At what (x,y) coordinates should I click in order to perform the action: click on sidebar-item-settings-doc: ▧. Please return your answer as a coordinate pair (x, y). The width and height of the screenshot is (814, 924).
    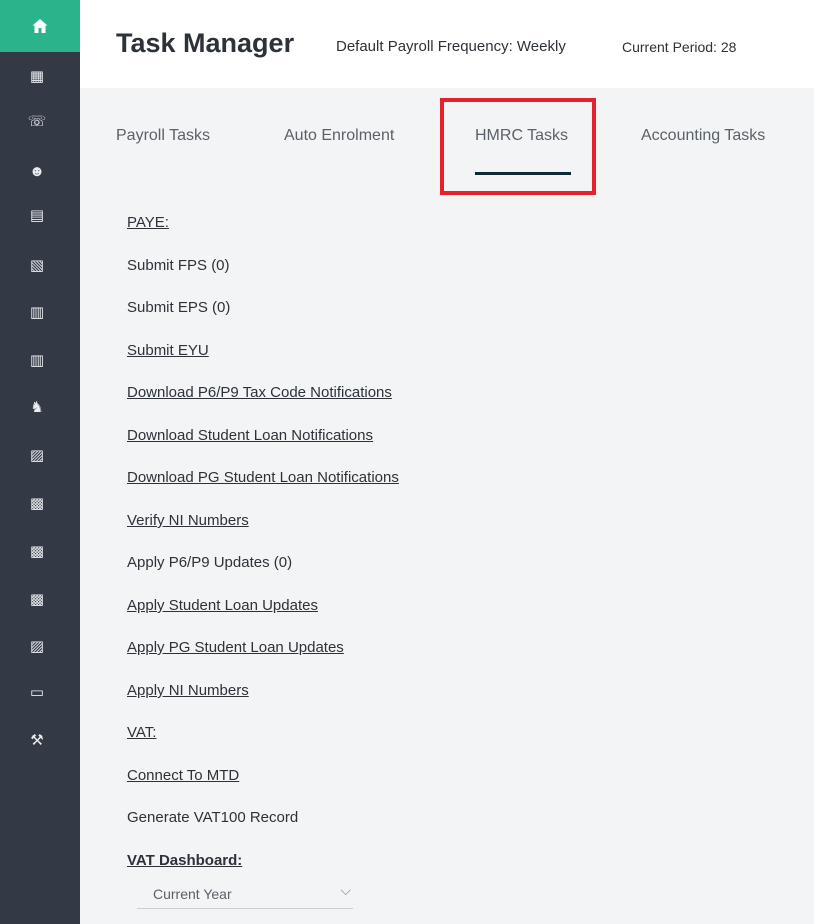
    Looking at the image, I should click on (40, 266).